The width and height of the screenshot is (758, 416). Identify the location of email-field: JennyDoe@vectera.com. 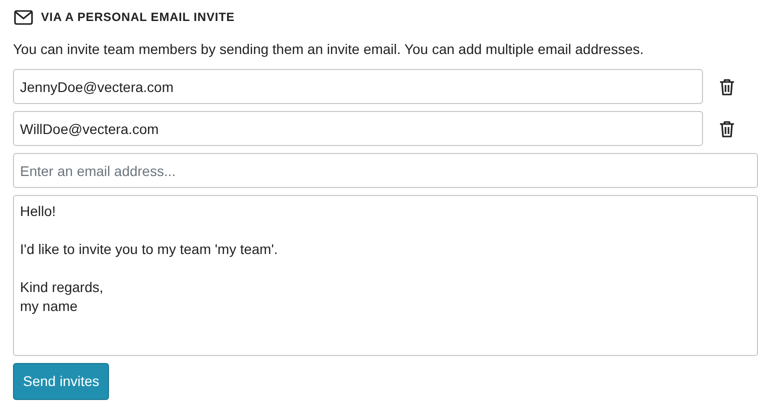
(358, 86).